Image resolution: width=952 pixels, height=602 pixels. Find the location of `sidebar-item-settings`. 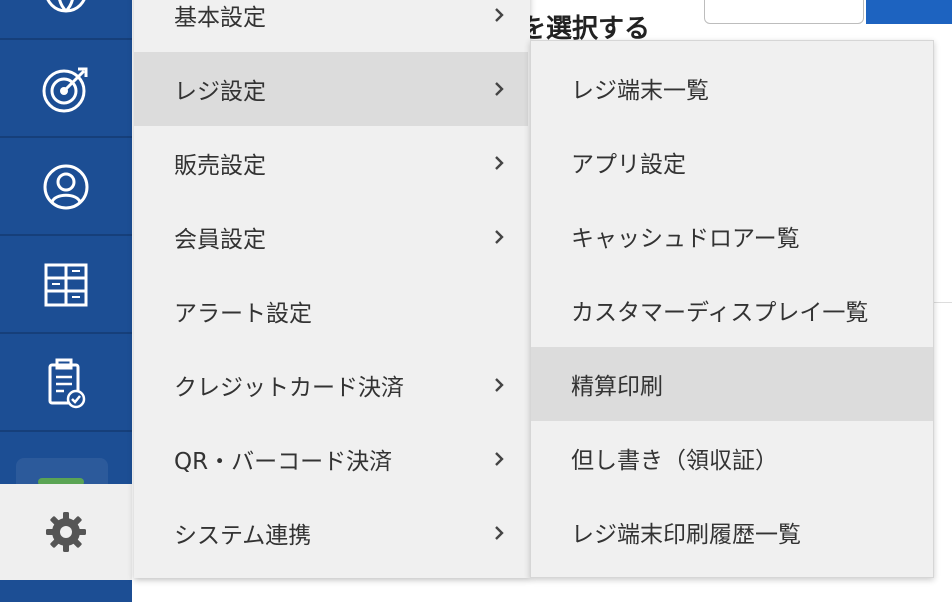

sidebar-item-settings is located at coordinates (66, 532).